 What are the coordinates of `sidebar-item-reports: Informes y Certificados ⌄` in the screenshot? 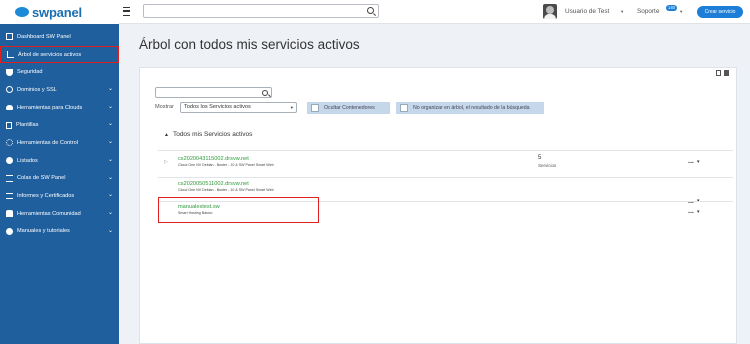 It's located at (59, 196).